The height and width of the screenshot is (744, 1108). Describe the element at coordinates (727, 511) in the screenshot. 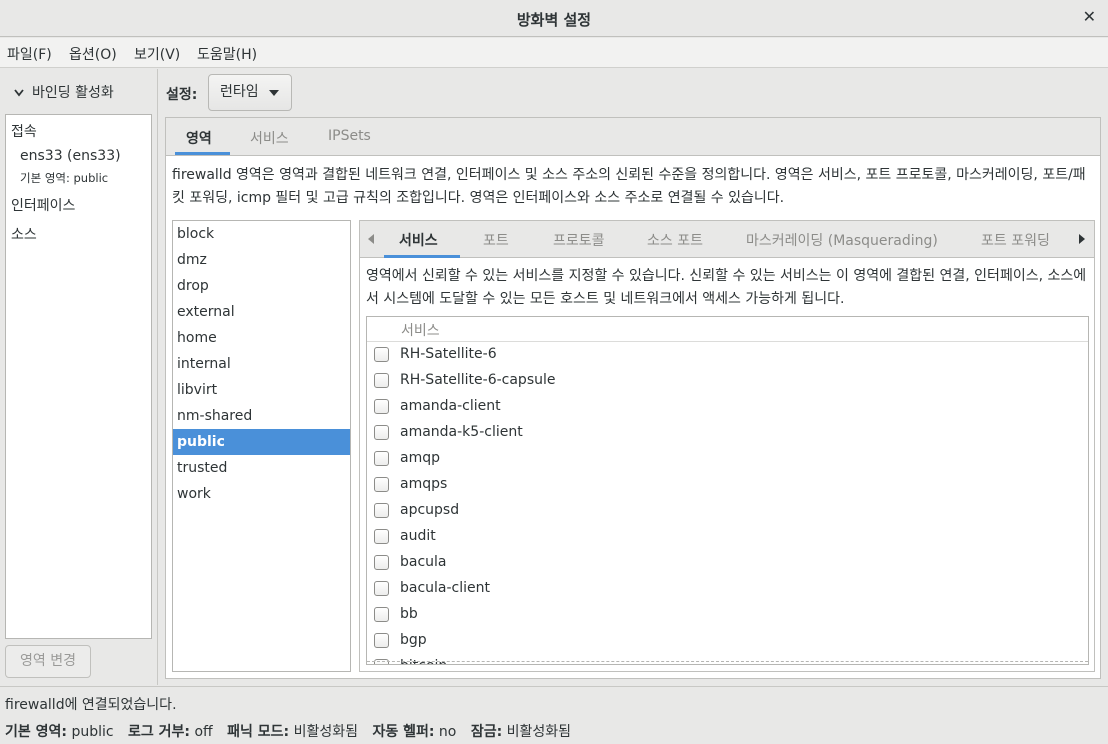

I see `table-row: apcupsd` at that location.